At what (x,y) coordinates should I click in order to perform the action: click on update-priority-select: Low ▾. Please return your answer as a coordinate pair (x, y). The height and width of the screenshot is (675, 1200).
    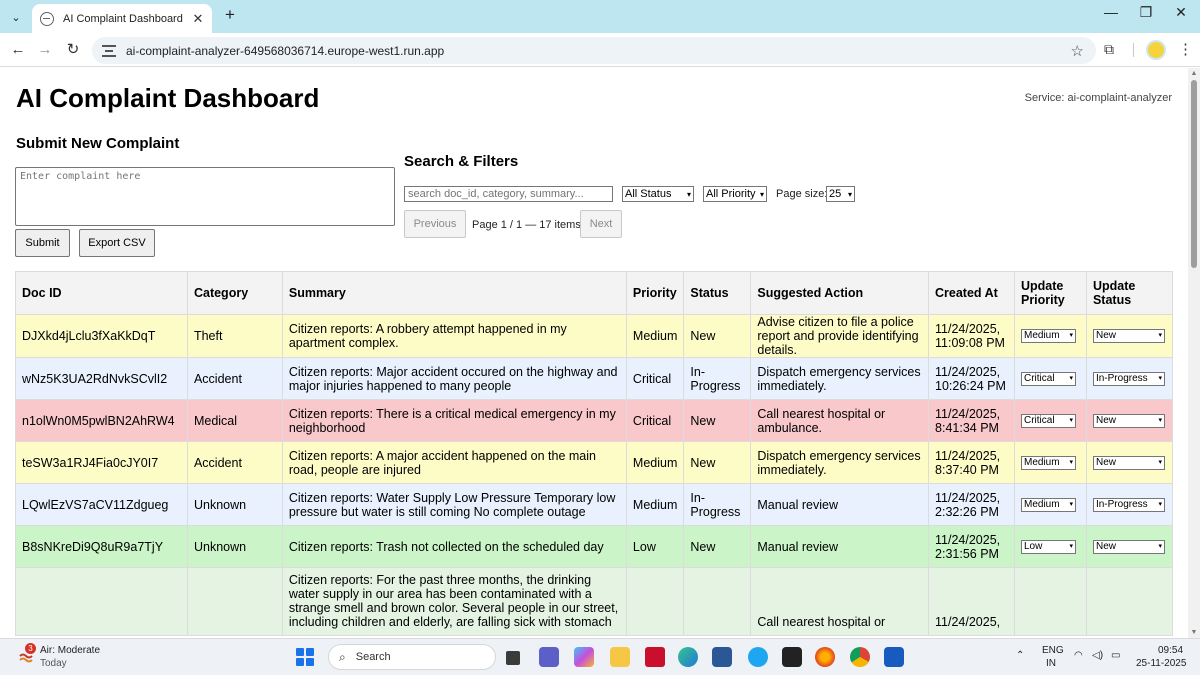
    Looking at the image, I should click on (1048, 546).